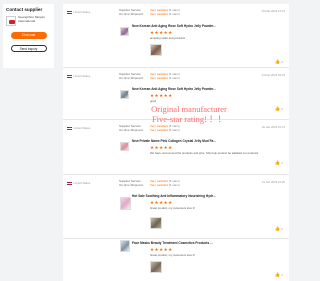 This screenshot has width=320, height=281. What do you see at coordinates (167, 38) in the screenshot?
I see `review-text: amazing seller and products` at bounding box center [167, 38].